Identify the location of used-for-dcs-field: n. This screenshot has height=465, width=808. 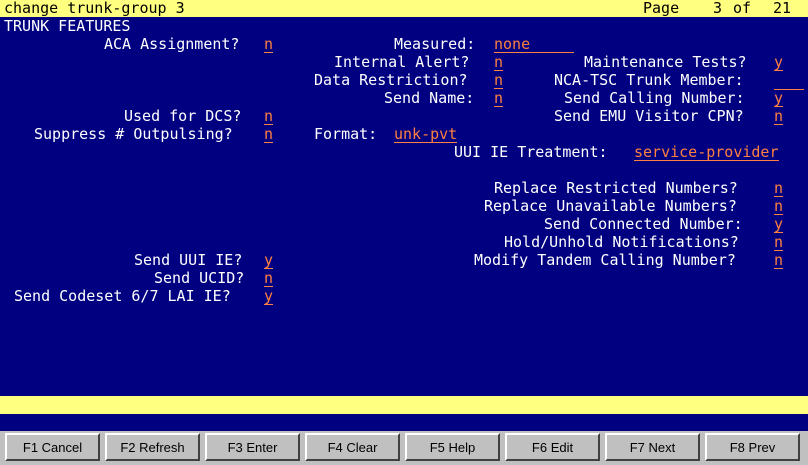
(269, 116).